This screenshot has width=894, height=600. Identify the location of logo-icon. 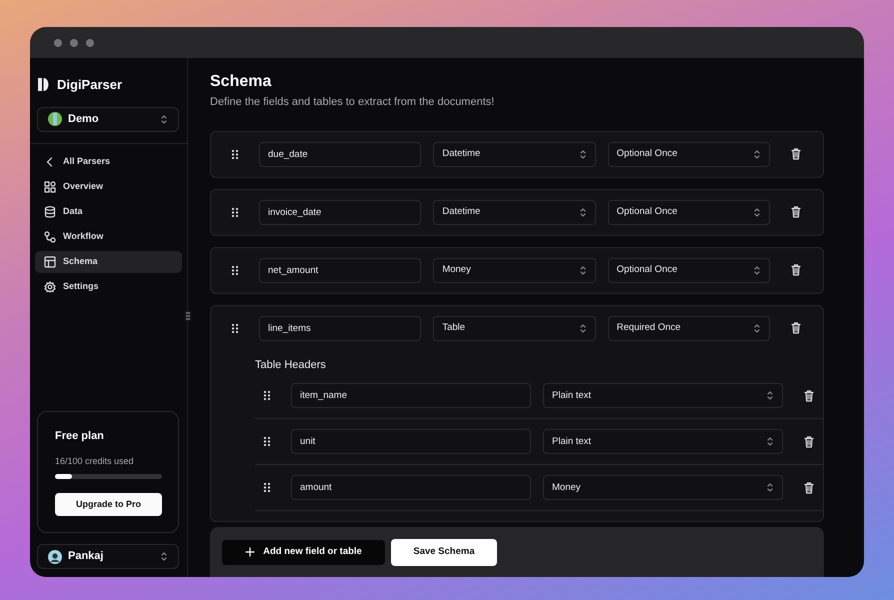
(43, 85).